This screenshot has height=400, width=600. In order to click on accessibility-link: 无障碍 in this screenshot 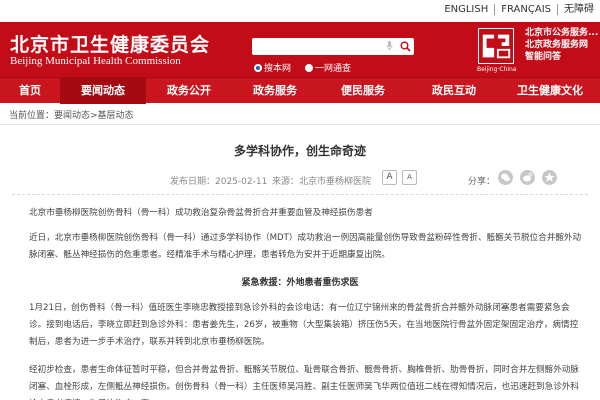, I will do `click(579, 9)`.